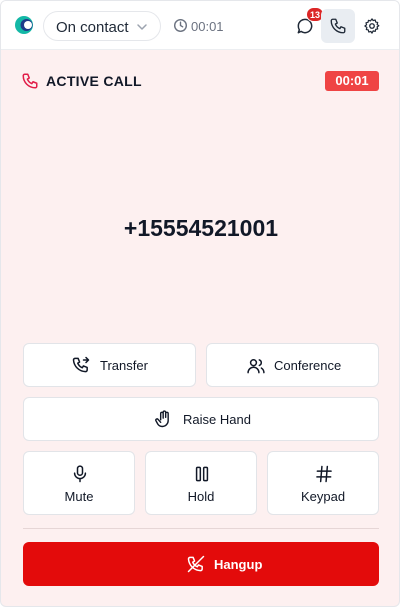 The width and height of the screenshot is (400, 607). What do you see at coordinates (238, 564) in the screenshot?
I see `hangup-label: Hangup` at bounding box center [238, 564].